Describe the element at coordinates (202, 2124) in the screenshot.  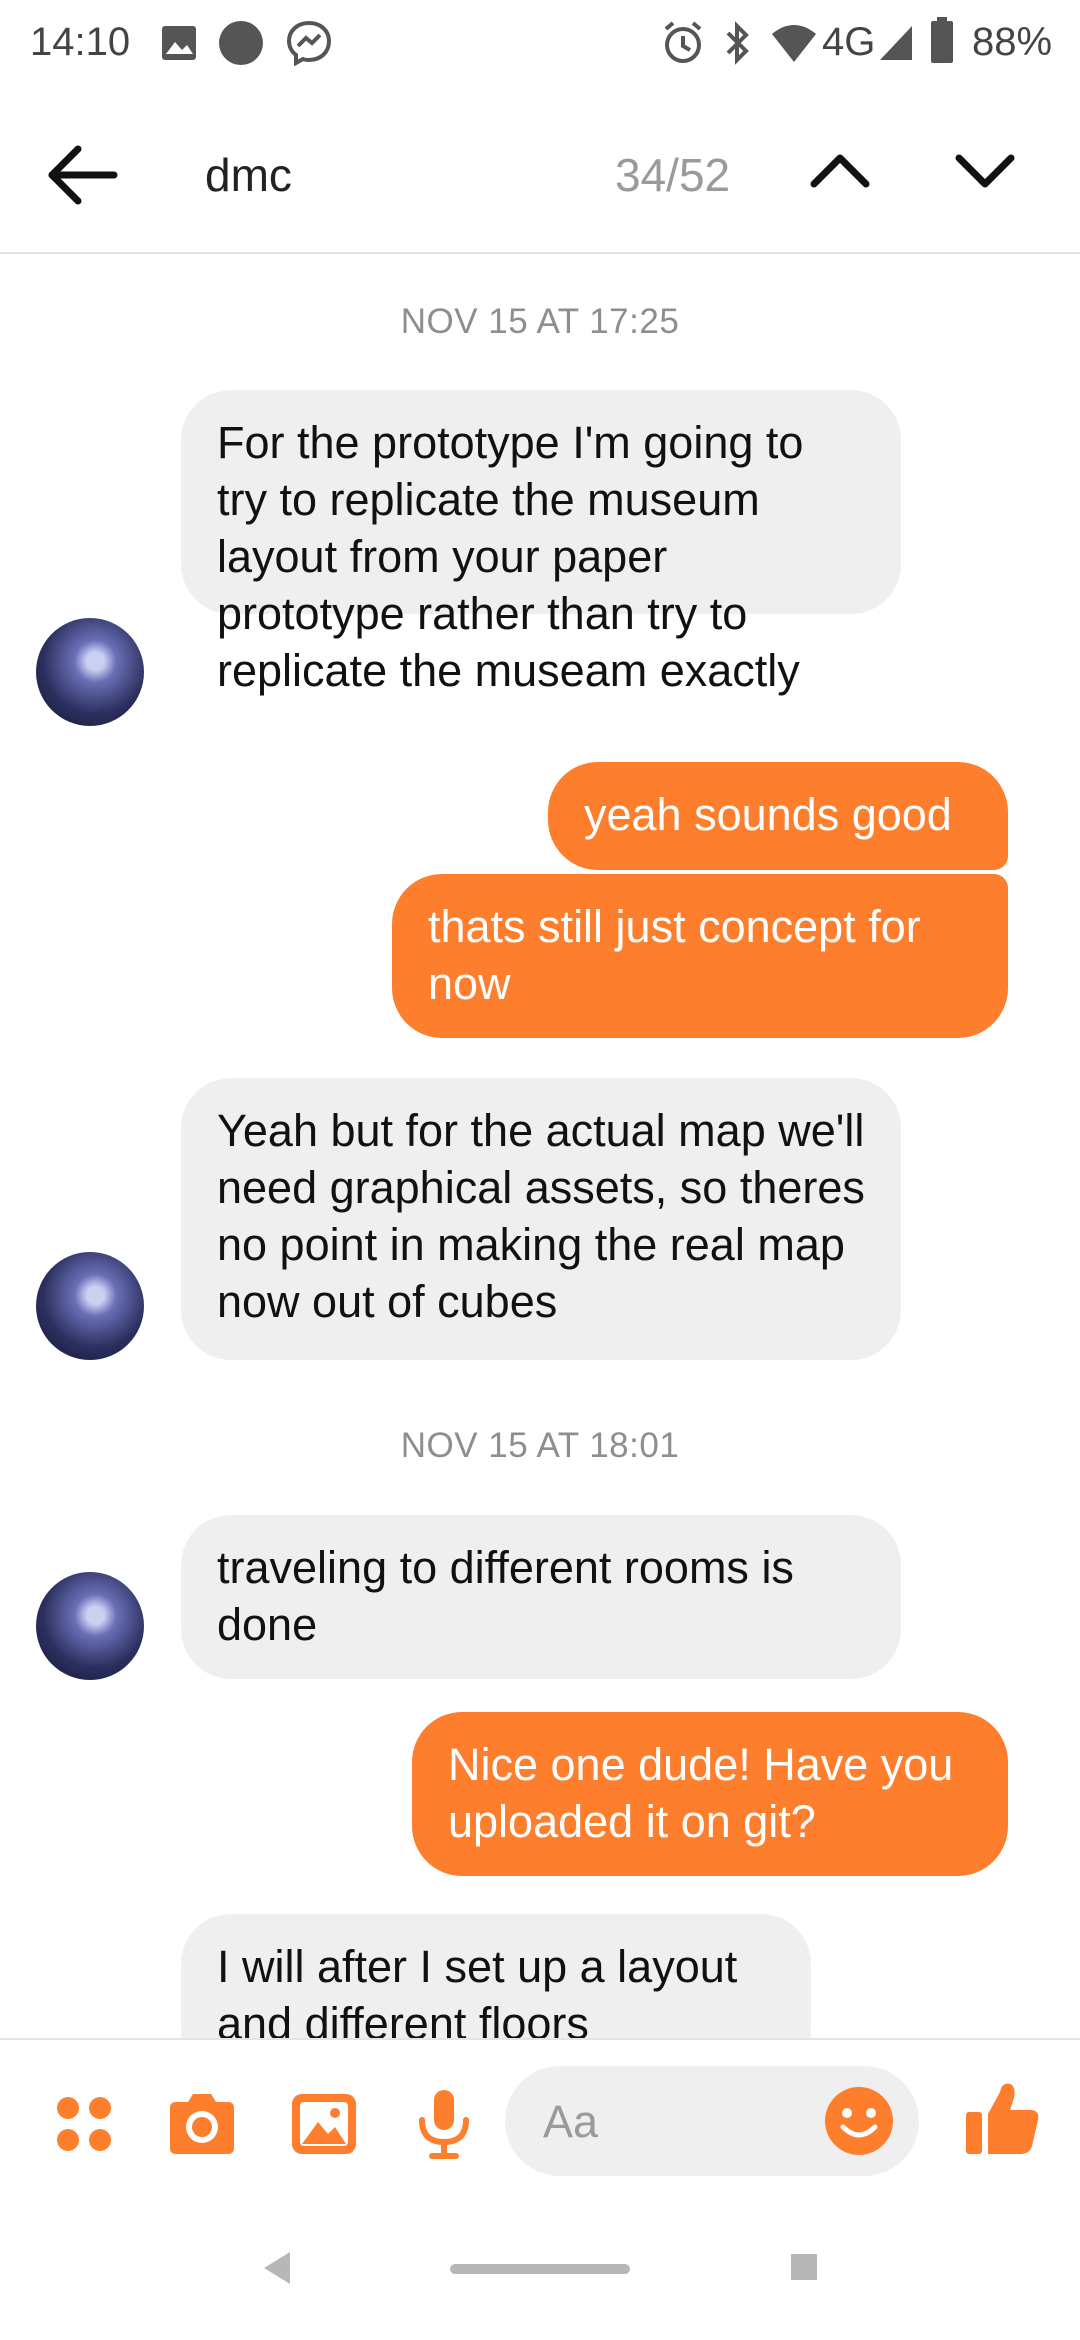
I see `camera-icon` at that location.